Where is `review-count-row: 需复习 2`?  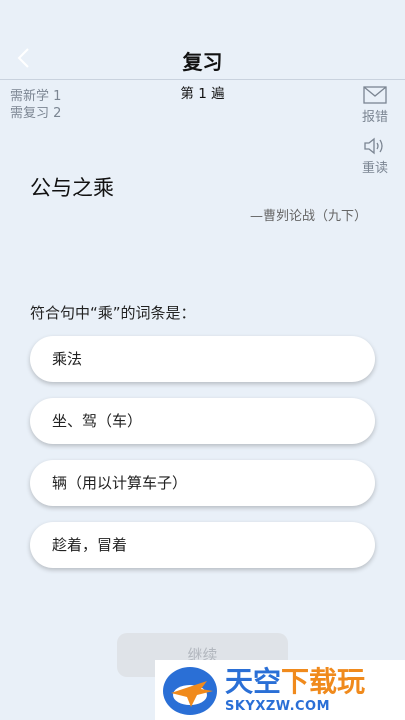 review-count-row: 需复习 2 is located at coordinates (35, 113).